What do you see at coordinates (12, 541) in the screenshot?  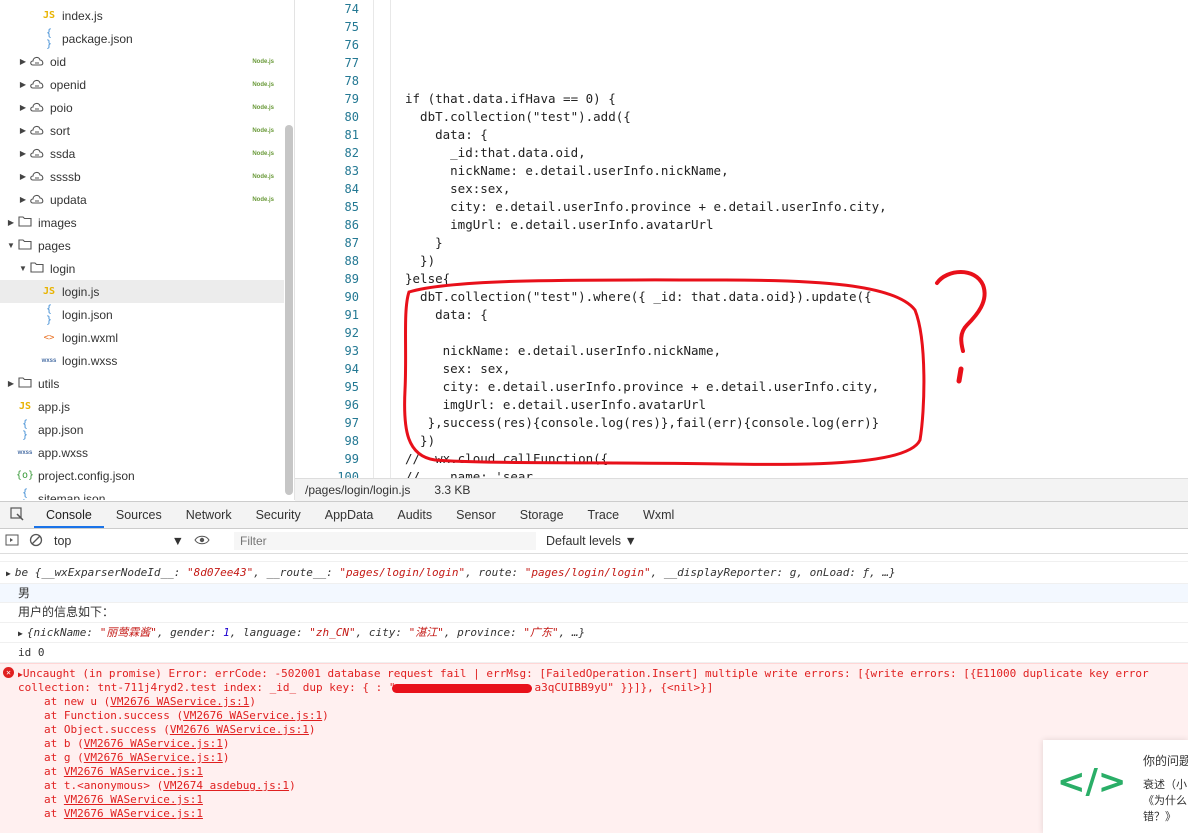 I see `drawer-toggle-icon` at bounding box center [12, 541].